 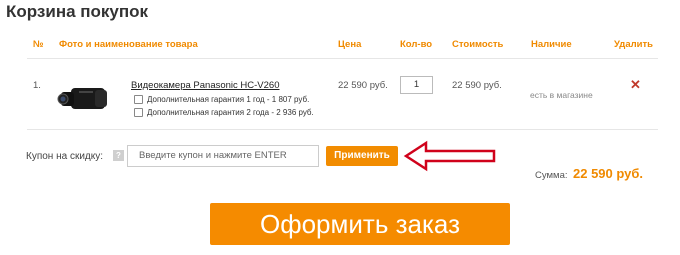 I want to click on warranty-1-checkbox, so click(x=138, y=99).